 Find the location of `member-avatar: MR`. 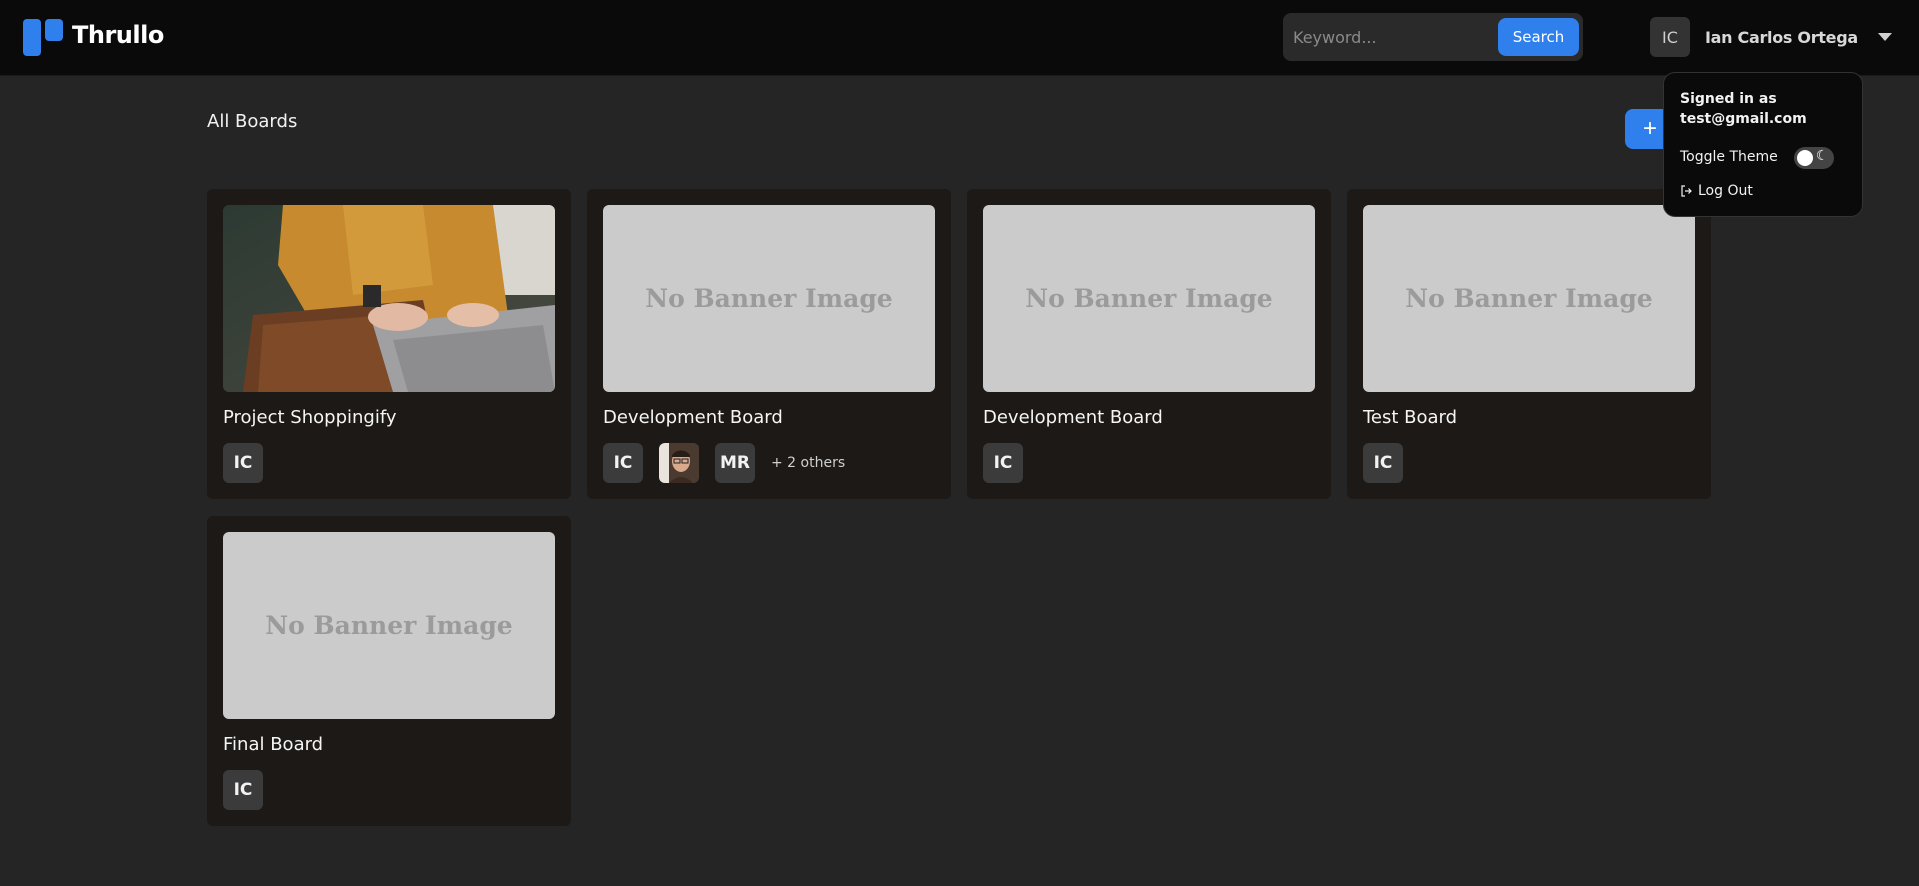

member-avatar: MR is located at coordinates (735, 463).